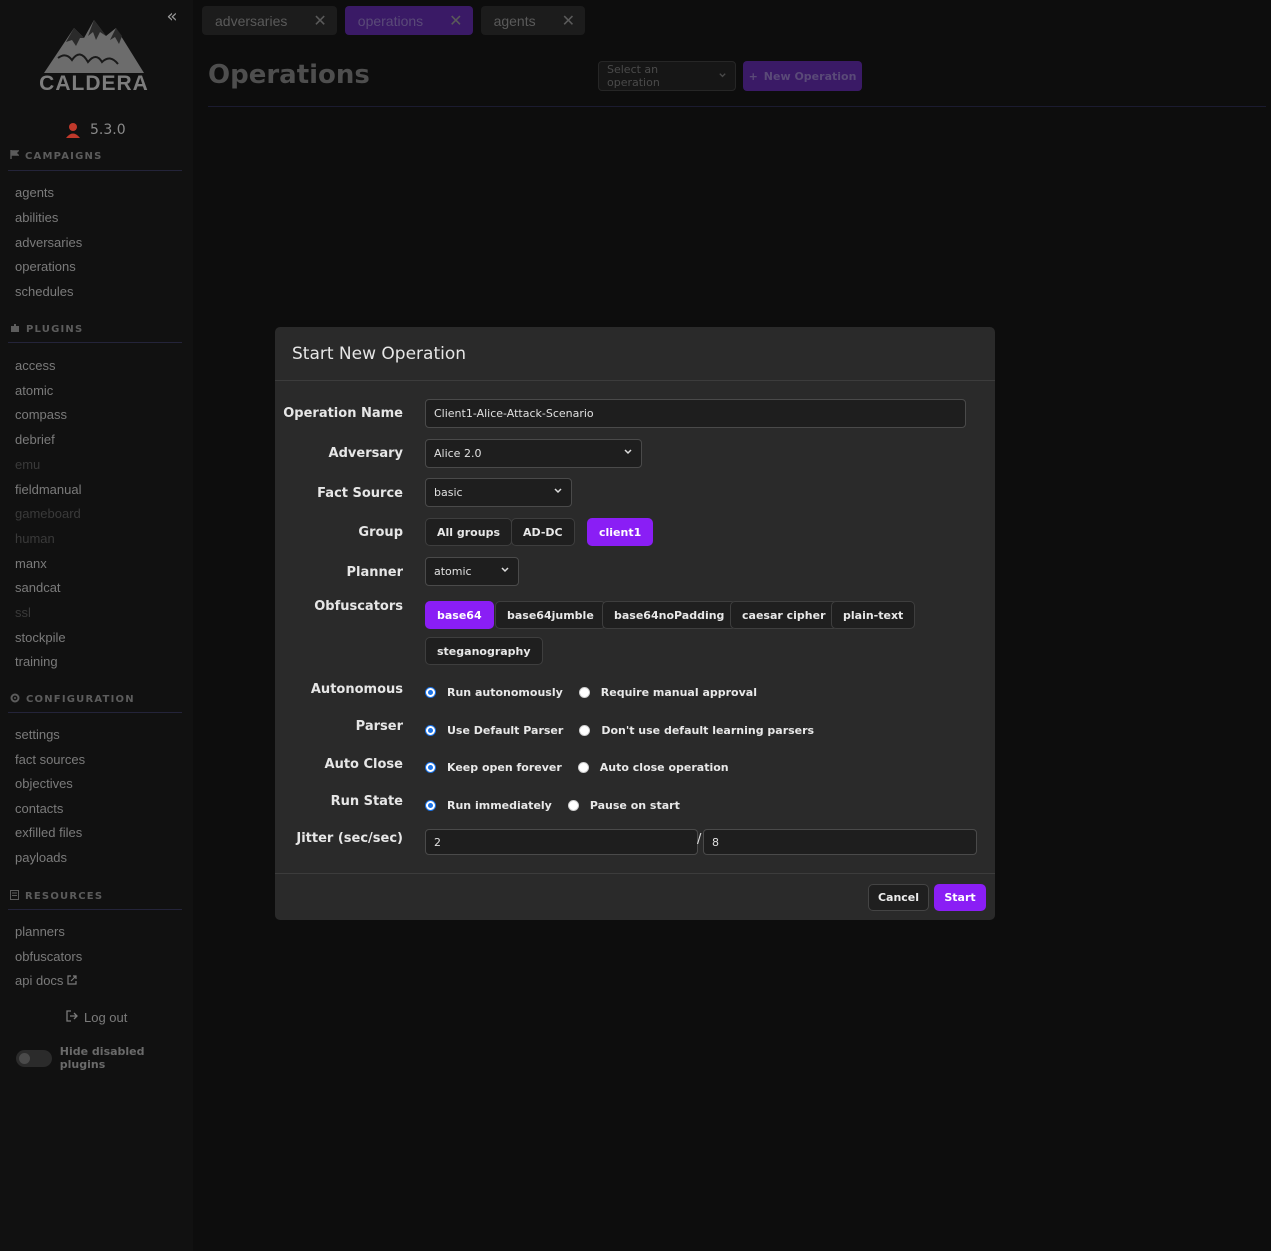 The image size is (1271, 1251). I want to click on steganography-chip: steganography, so click(484, 651).